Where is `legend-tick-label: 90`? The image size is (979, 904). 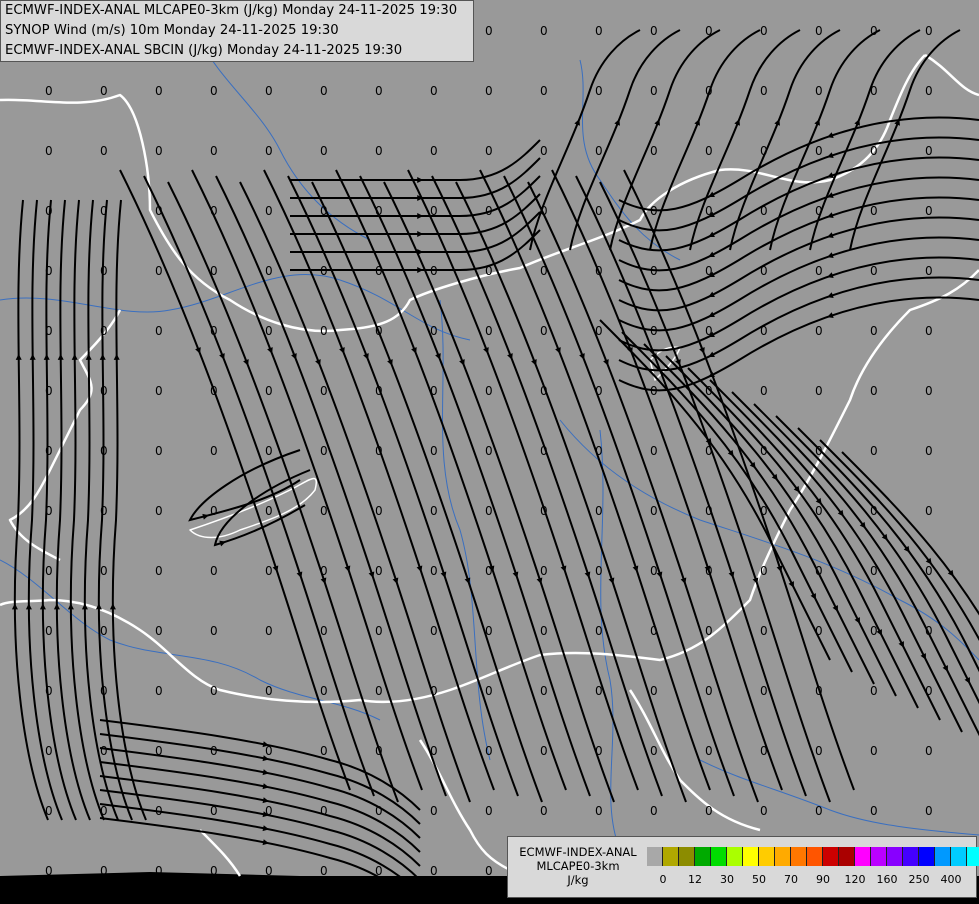
legend-tick-label: 90 is located at coordinates (823, 879).